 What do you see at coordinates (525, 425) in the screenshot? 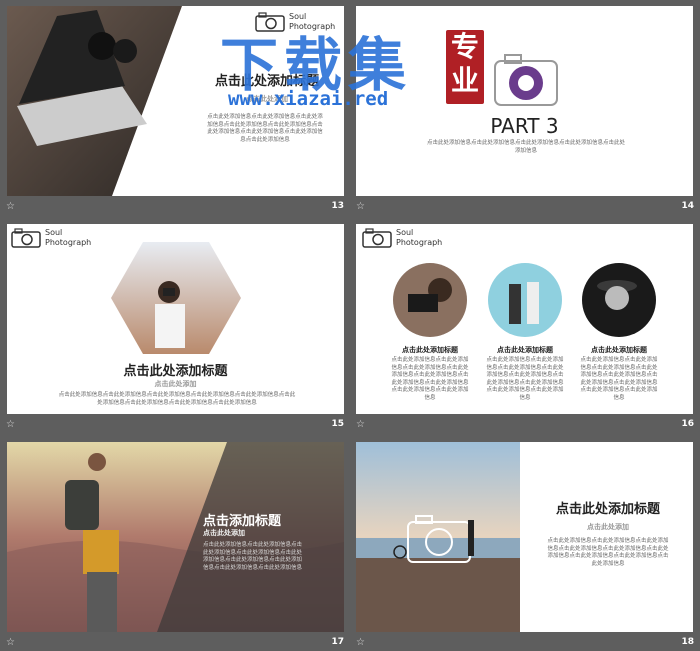
I see `slide-16-bar: ☆ 16` at bounding box center [525, 425].